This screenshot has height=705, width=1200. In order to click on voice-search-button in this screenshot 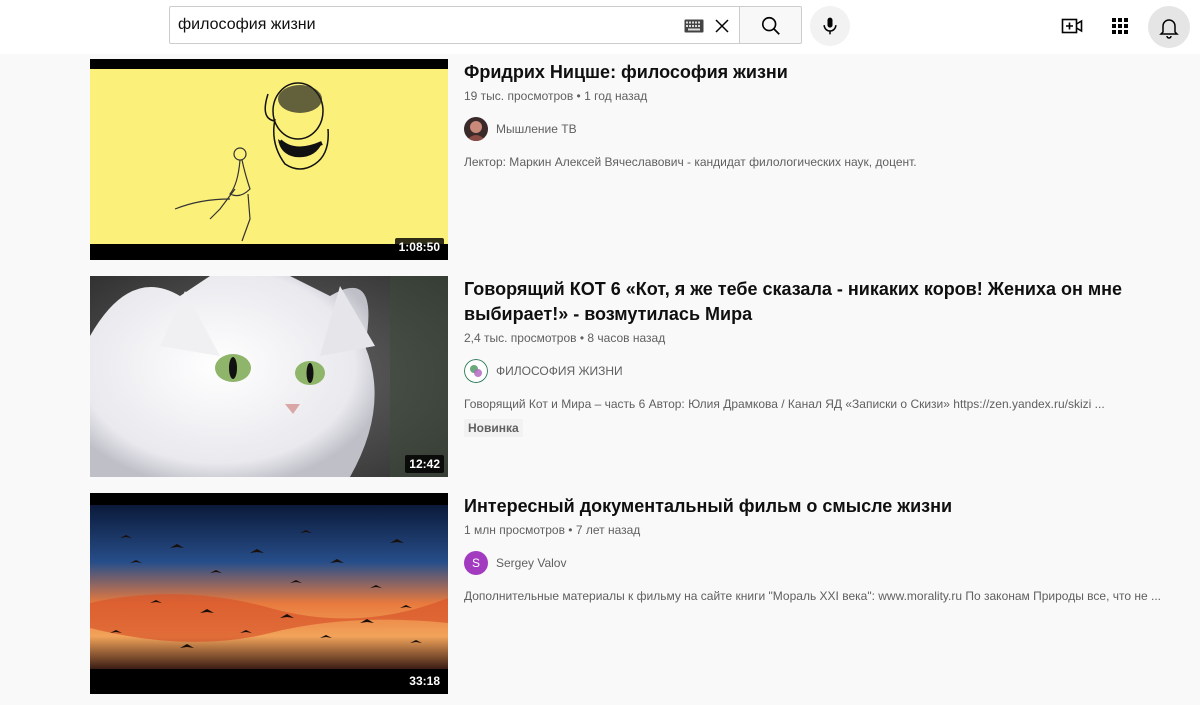, I will do `click(830, 26)`.